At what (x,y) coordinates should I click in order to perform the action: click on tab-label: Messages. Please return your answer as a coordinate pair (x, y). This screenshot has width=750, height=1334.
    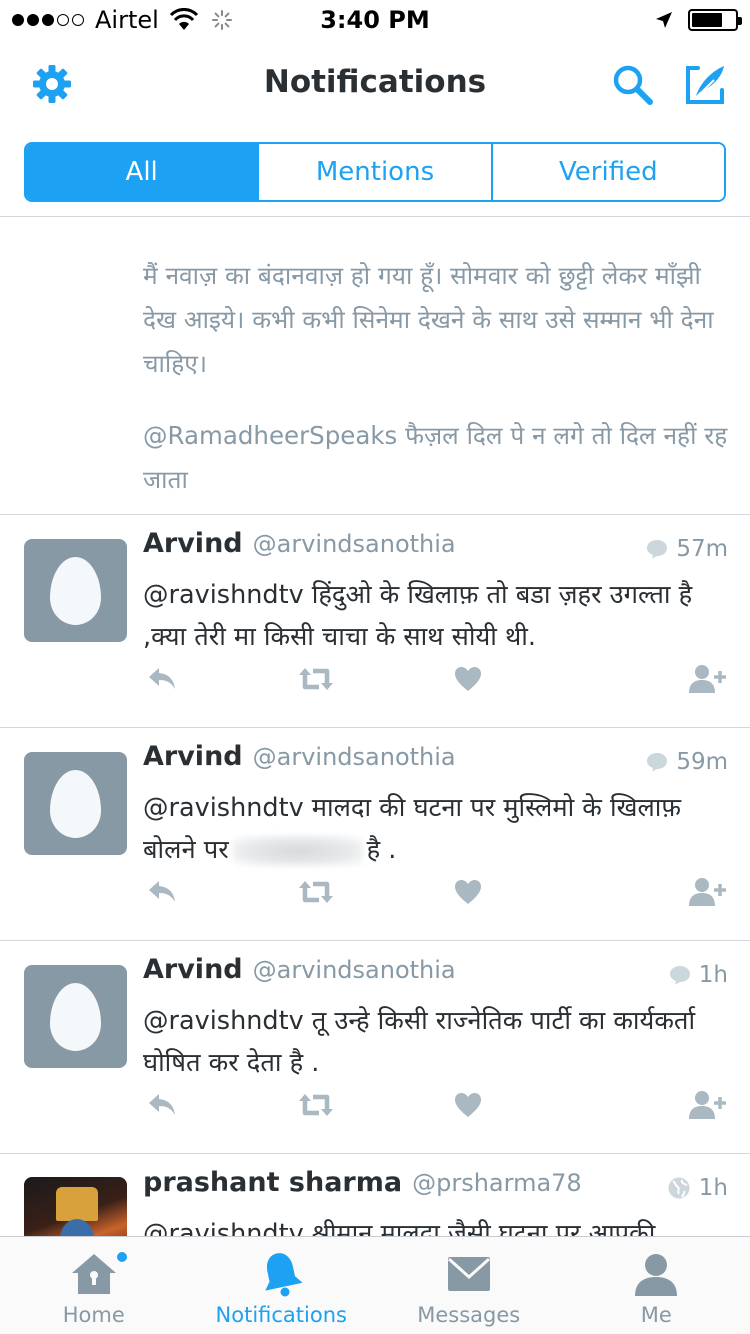
    Looking at the image, I should click on (469, 1315).